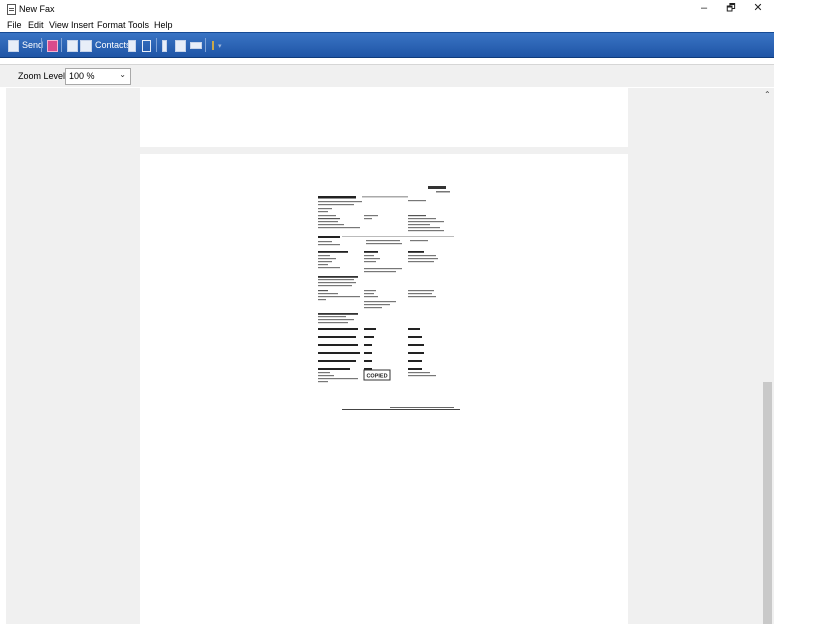 The image size is (835, 634). What do you see at coordinates (163, 25) in the screenshot?
I see `menu-help: Help` at bounding box center [163, 25].